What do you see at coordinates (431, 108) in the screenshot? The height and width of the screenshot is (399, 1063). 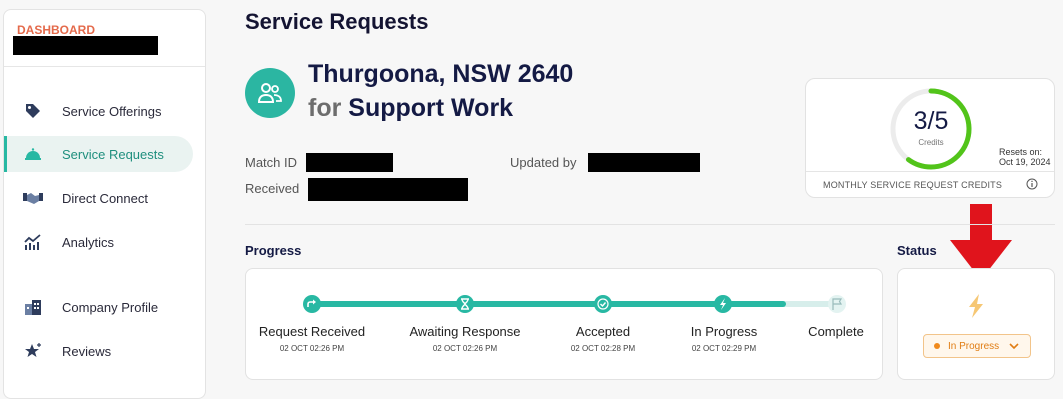 I see `request-service: Support Work` at bounding box center [431, 108].